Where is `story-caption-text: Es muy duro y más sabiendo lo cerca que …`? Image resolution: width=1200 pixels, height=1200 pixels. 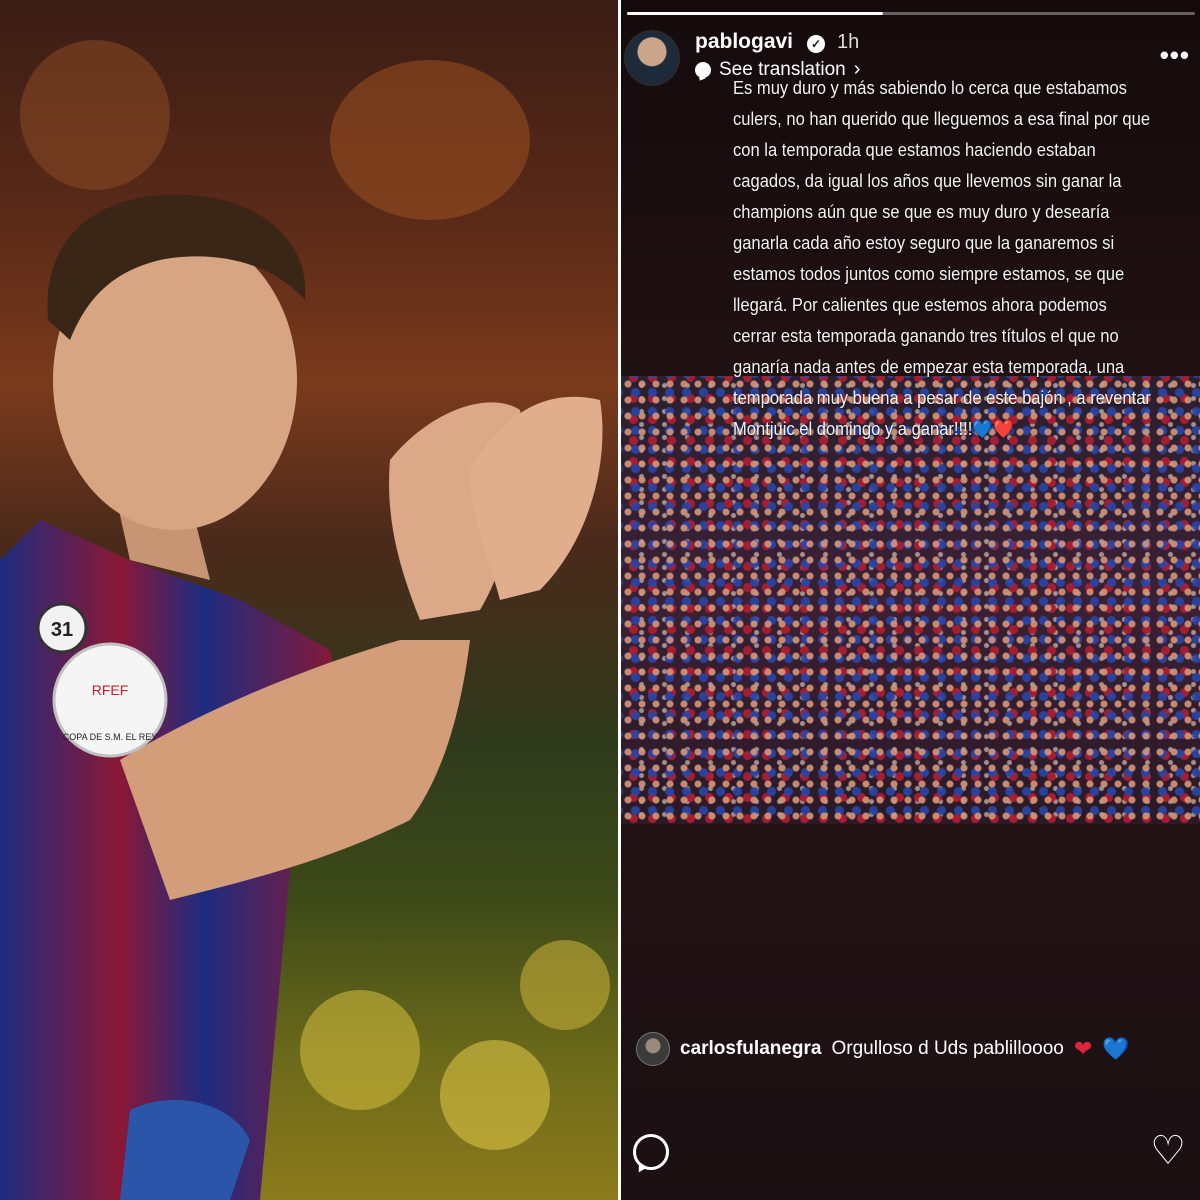 story-caption-text: Es muy duro y más sabiendo lo cerca que … is located at coordinates (942, 258).